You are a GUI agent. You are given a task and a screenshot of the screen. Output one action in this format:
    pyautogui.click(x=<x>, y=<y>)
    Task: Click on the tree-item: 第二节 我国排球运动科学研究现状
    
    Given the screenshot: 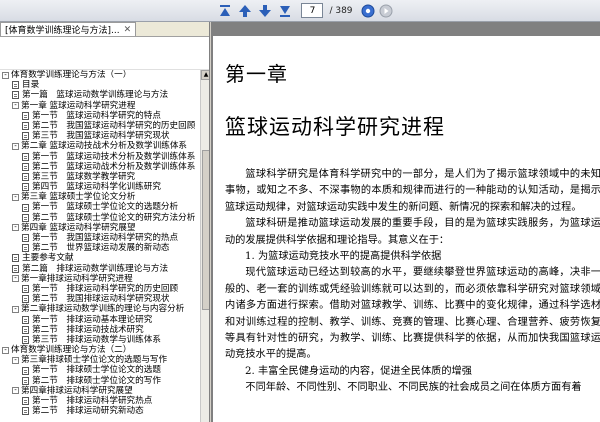 What is the action you would take?
    pyautogui.click(x=100, y=299)
    